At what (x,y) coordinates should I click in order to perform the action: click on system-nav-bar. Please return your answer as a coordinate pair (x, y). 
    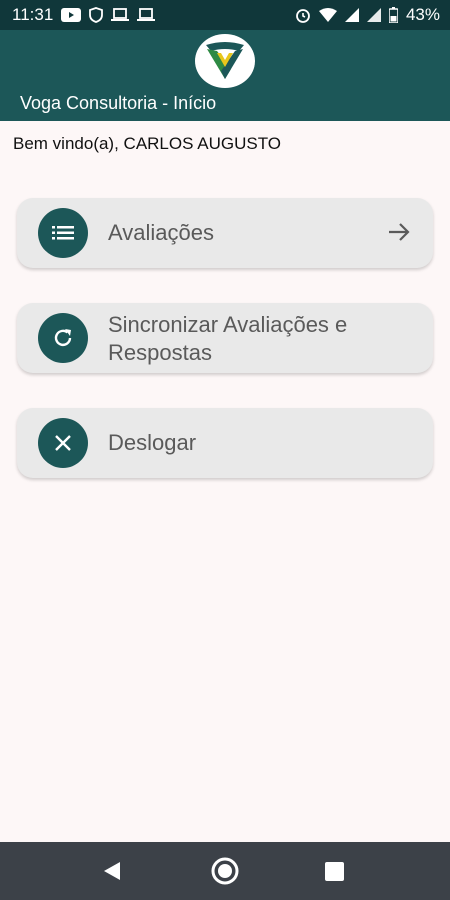
    Looking at the image, I should click on (225, 871).